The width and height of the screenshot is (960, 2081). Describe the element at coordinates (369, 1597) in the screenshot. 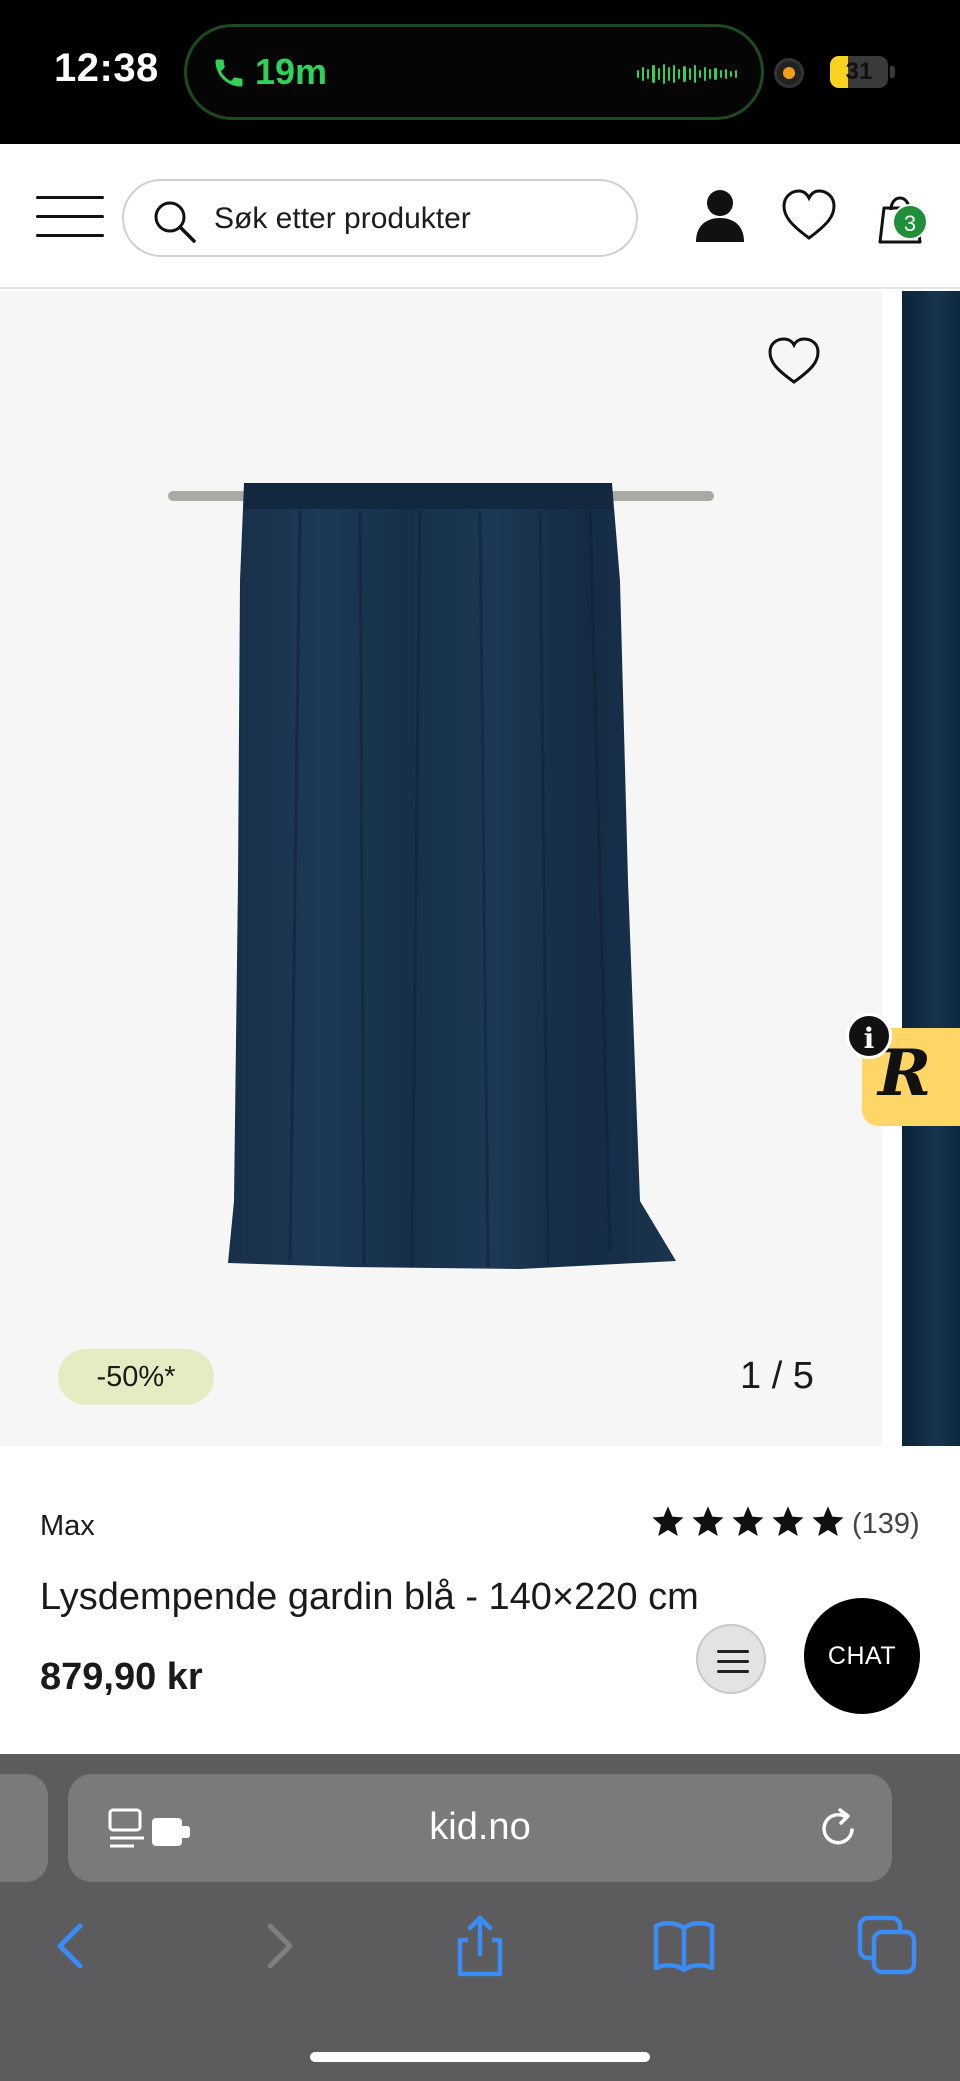

I see `product-title: Lysdempende gardin blå - 140×220 cm` at that location.